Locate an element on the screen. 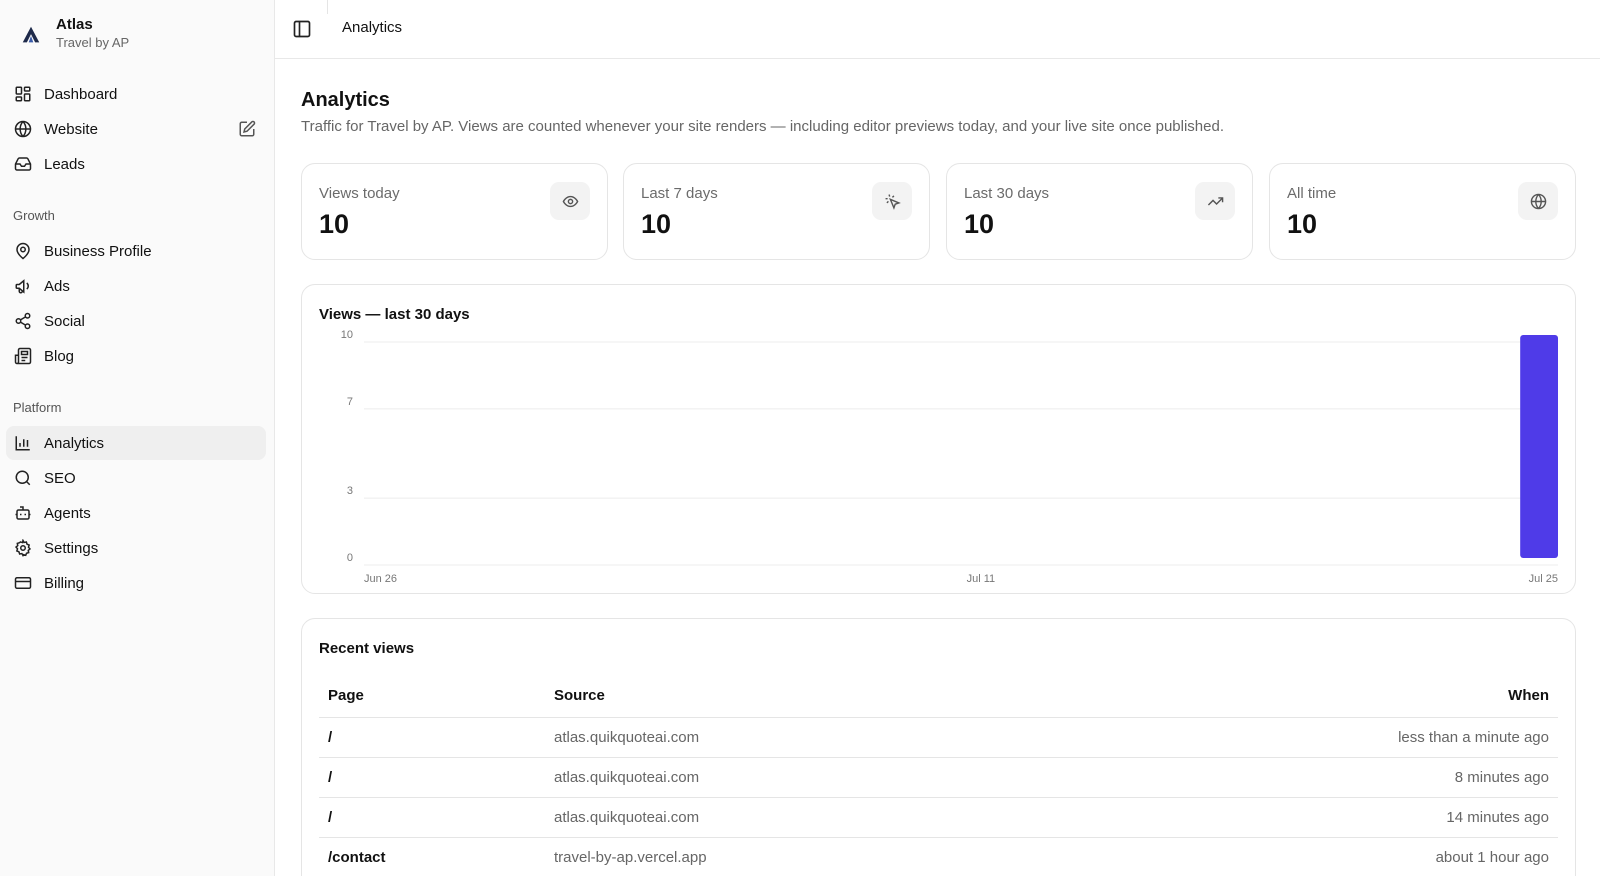 The image size is (1600, 876). platform-heading: Platform is located at coordinates (37, 407).